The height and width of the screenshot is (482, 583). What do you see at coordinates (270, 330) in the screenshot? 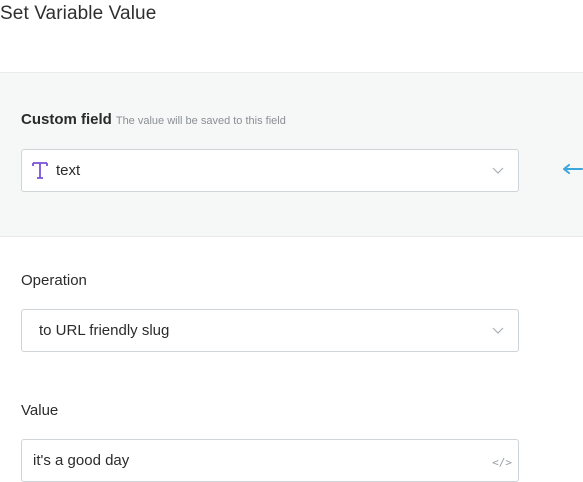
I see `operation-select: to URL friendly slug` at bounding box center [270, 330].